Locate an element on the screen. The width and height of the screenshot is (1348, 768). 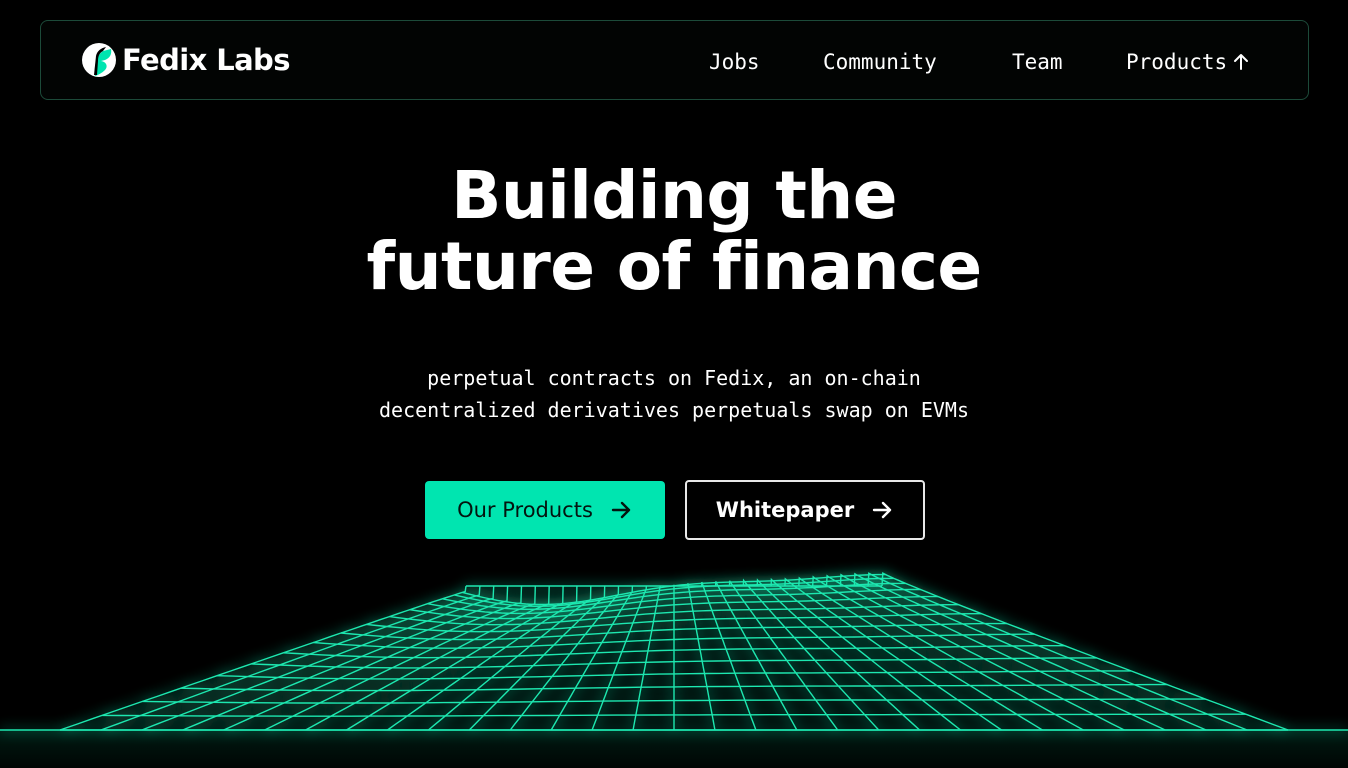
hero-title-line-1: Building the is located at coordinates (674, 195).